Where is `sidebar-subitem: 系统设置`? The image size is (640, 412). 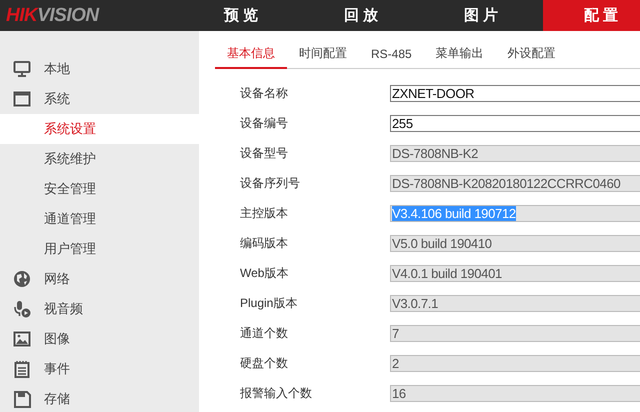
sidebar-subitem: 系统设置 is located at coordinates (99, 129).